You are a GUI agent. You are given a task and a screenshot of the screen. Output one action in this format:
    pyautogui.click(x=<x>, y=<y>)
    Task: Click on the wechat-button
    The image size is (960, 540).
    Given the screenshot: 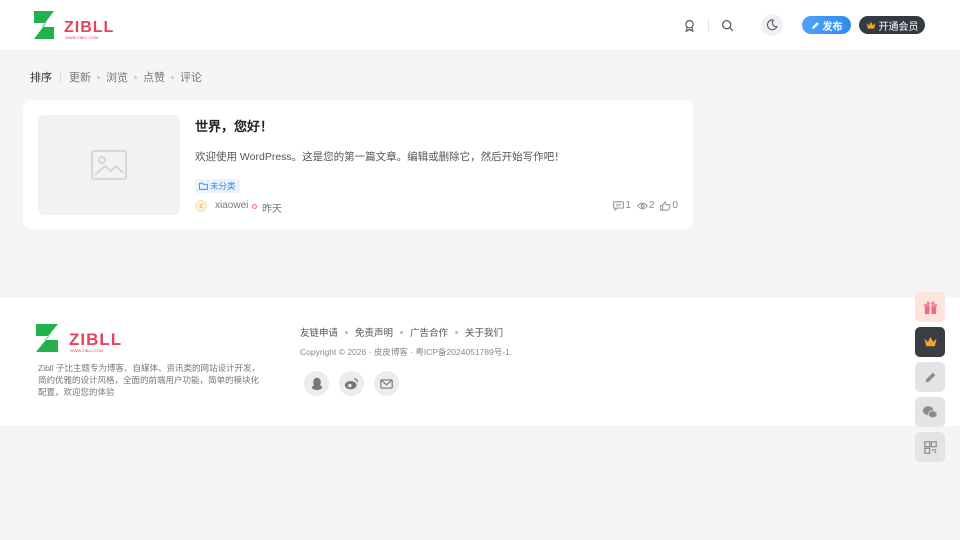 What is the action you would take?
    pyautogui.click(x=930, y=412)
    